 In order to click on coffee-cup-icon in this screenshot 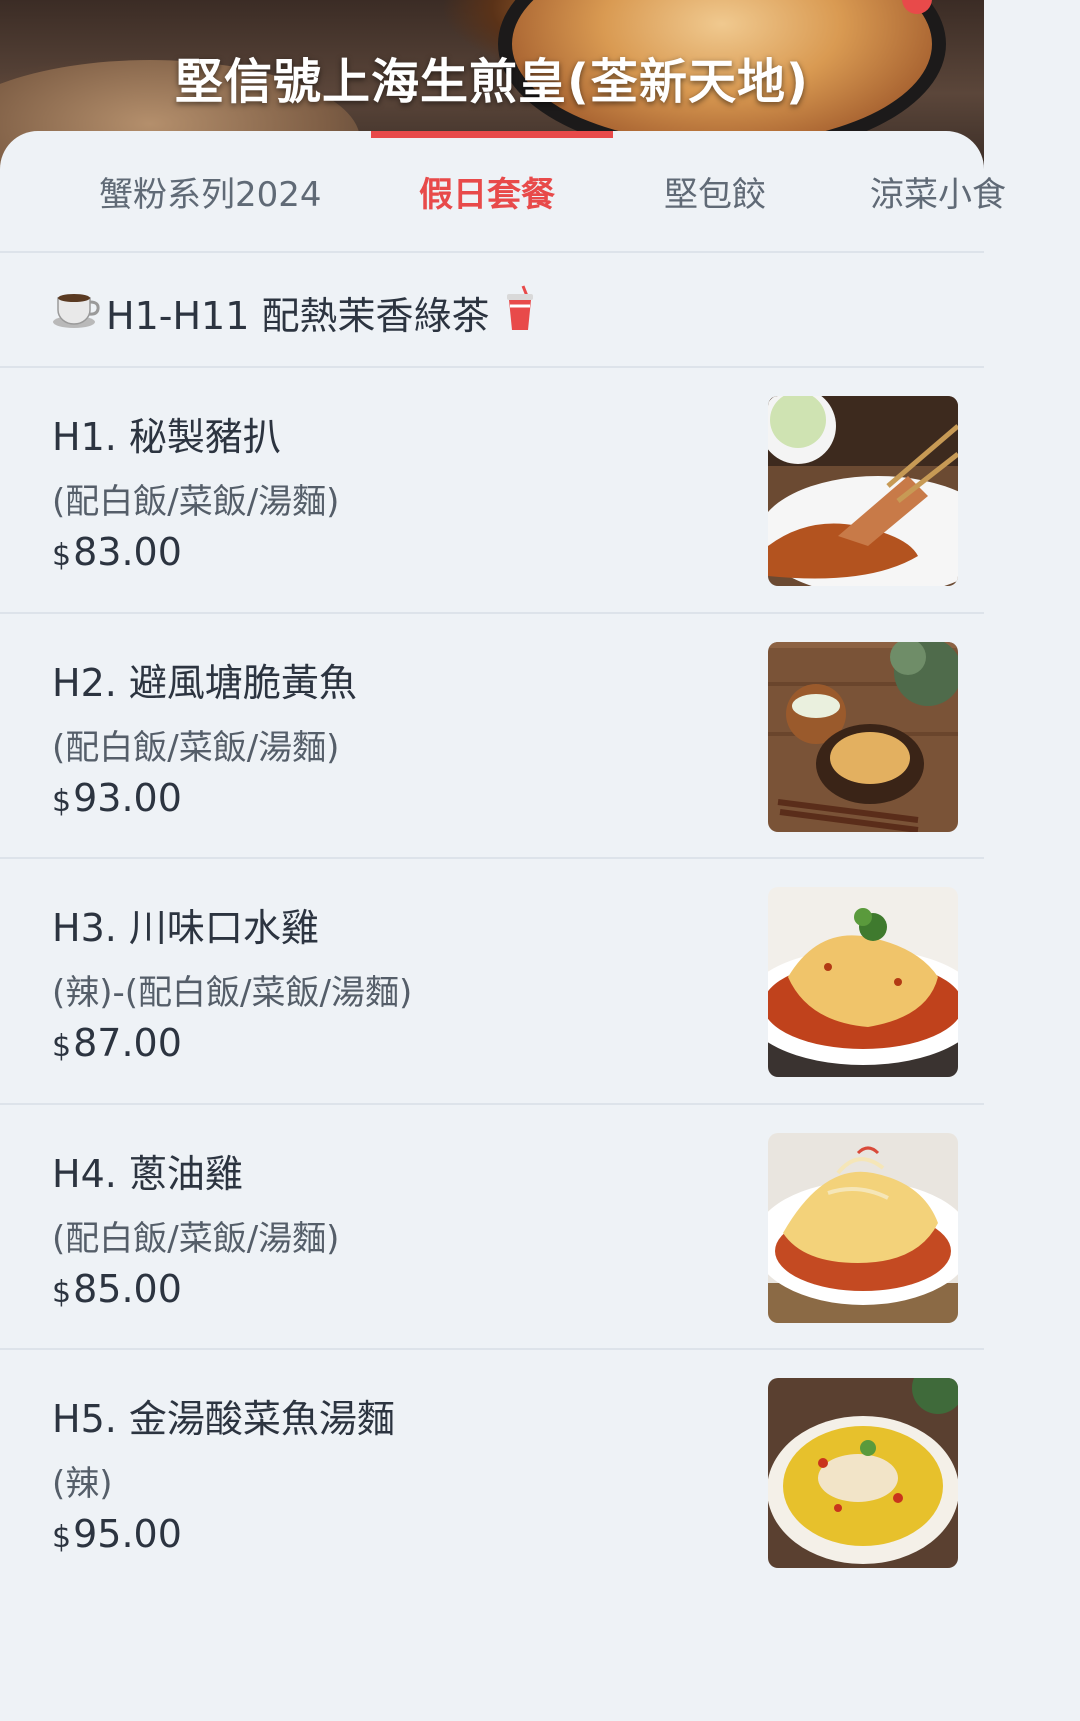, I will do `click(76, 312)`.